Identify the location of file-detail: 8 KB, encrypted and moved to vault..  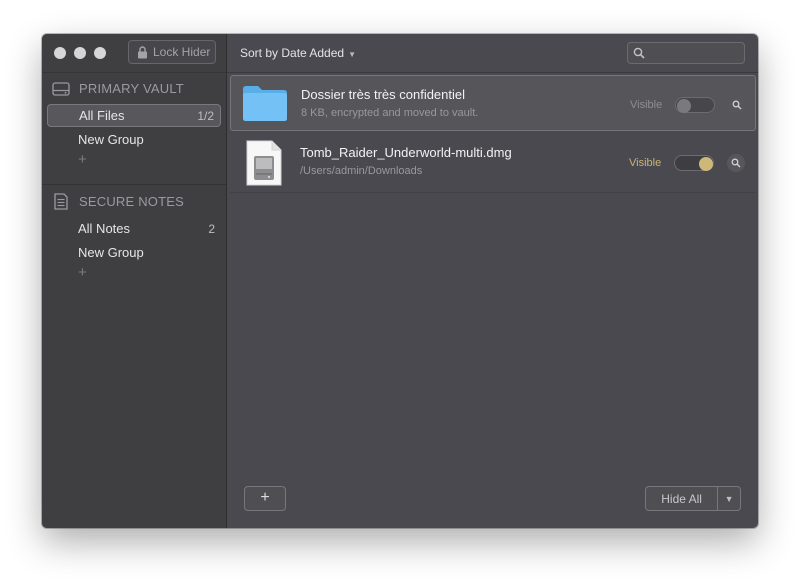
(390, 113).